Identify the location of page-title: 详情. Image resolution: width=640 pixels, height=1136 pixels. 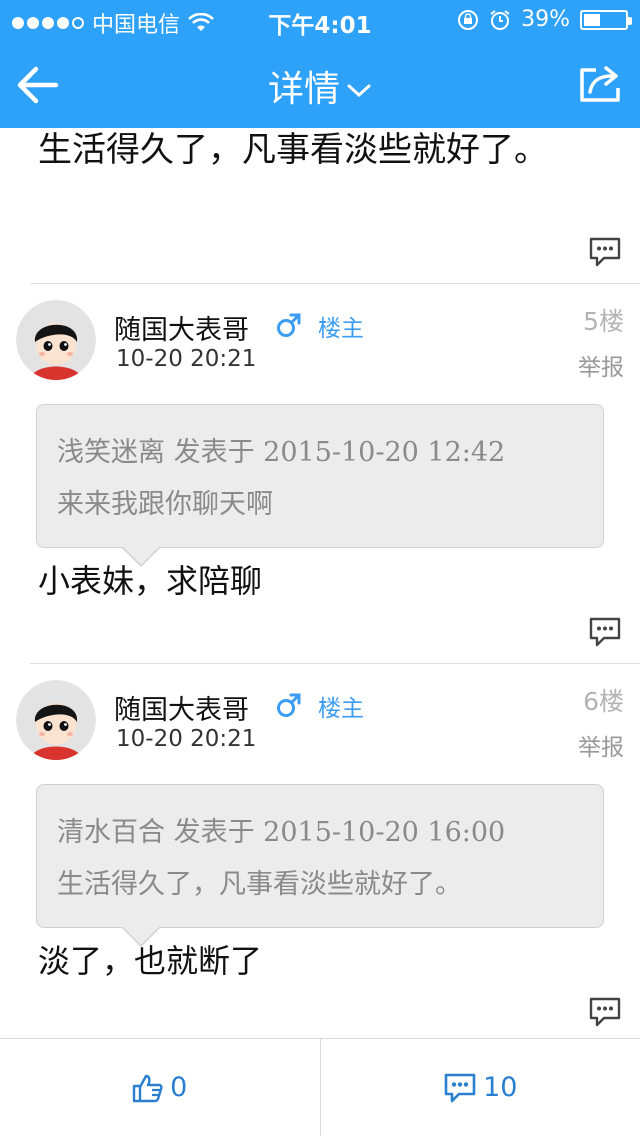
(320, 86).